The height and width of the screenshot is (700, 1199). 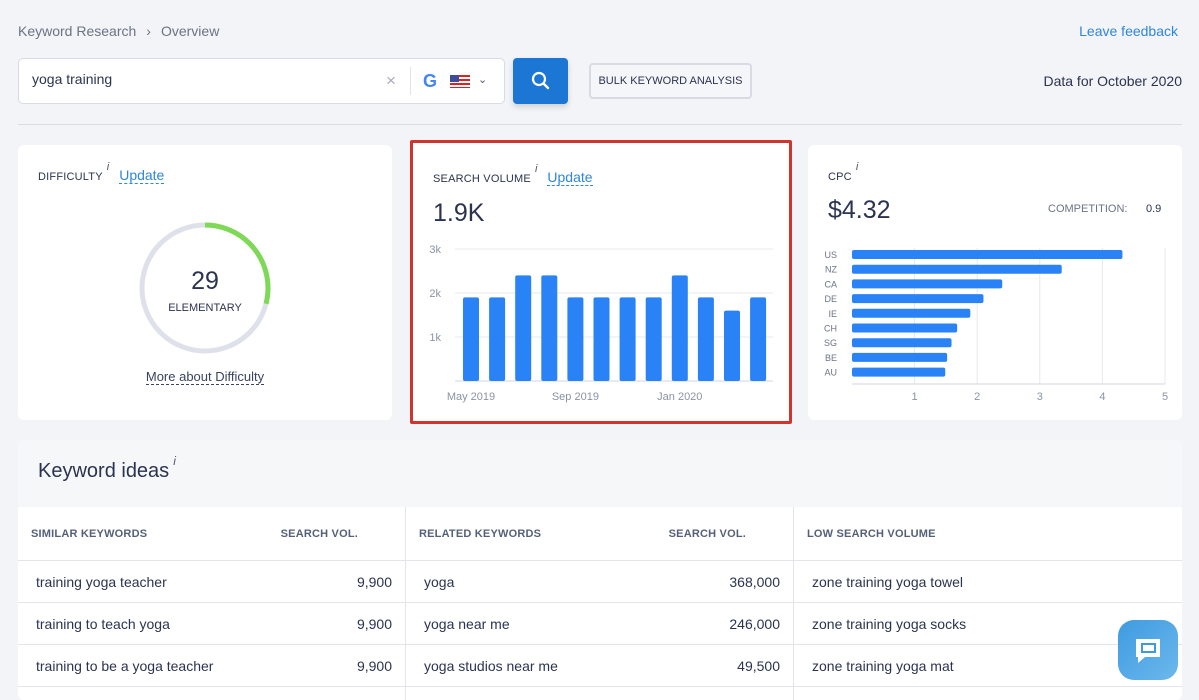 I want to click on keyword-link: training yoga teacher, so click(x=101, y=582).